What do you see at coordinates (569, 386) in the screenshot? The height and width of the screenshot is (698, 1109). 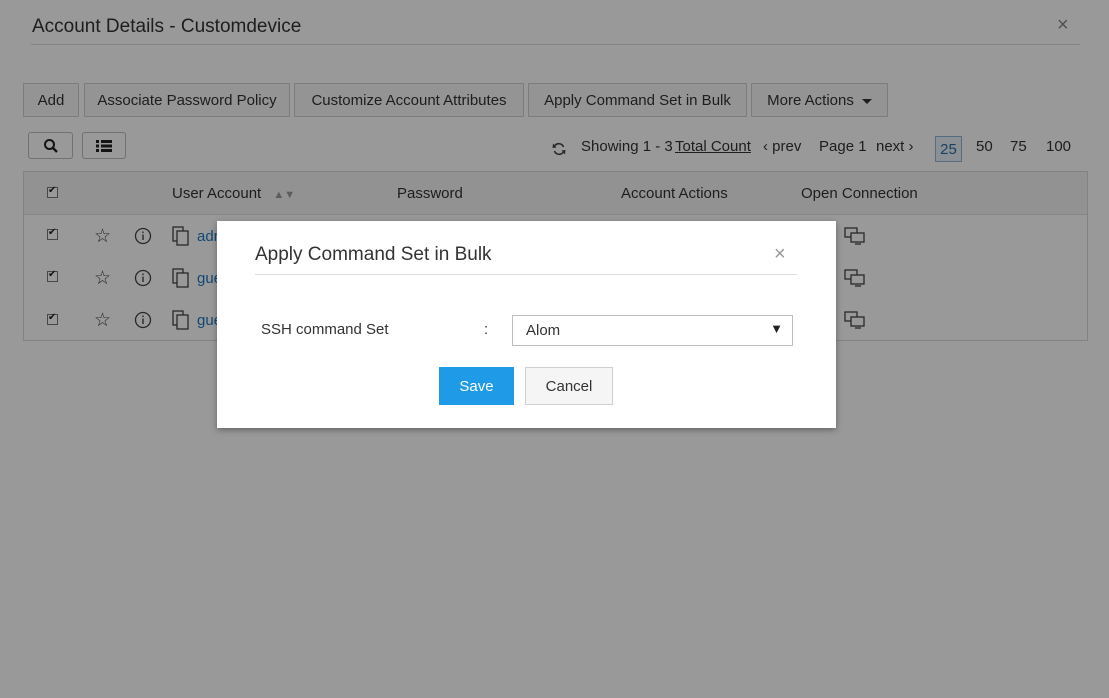 I see `cancel-button: Cancel` at bounding box center [569, 386].